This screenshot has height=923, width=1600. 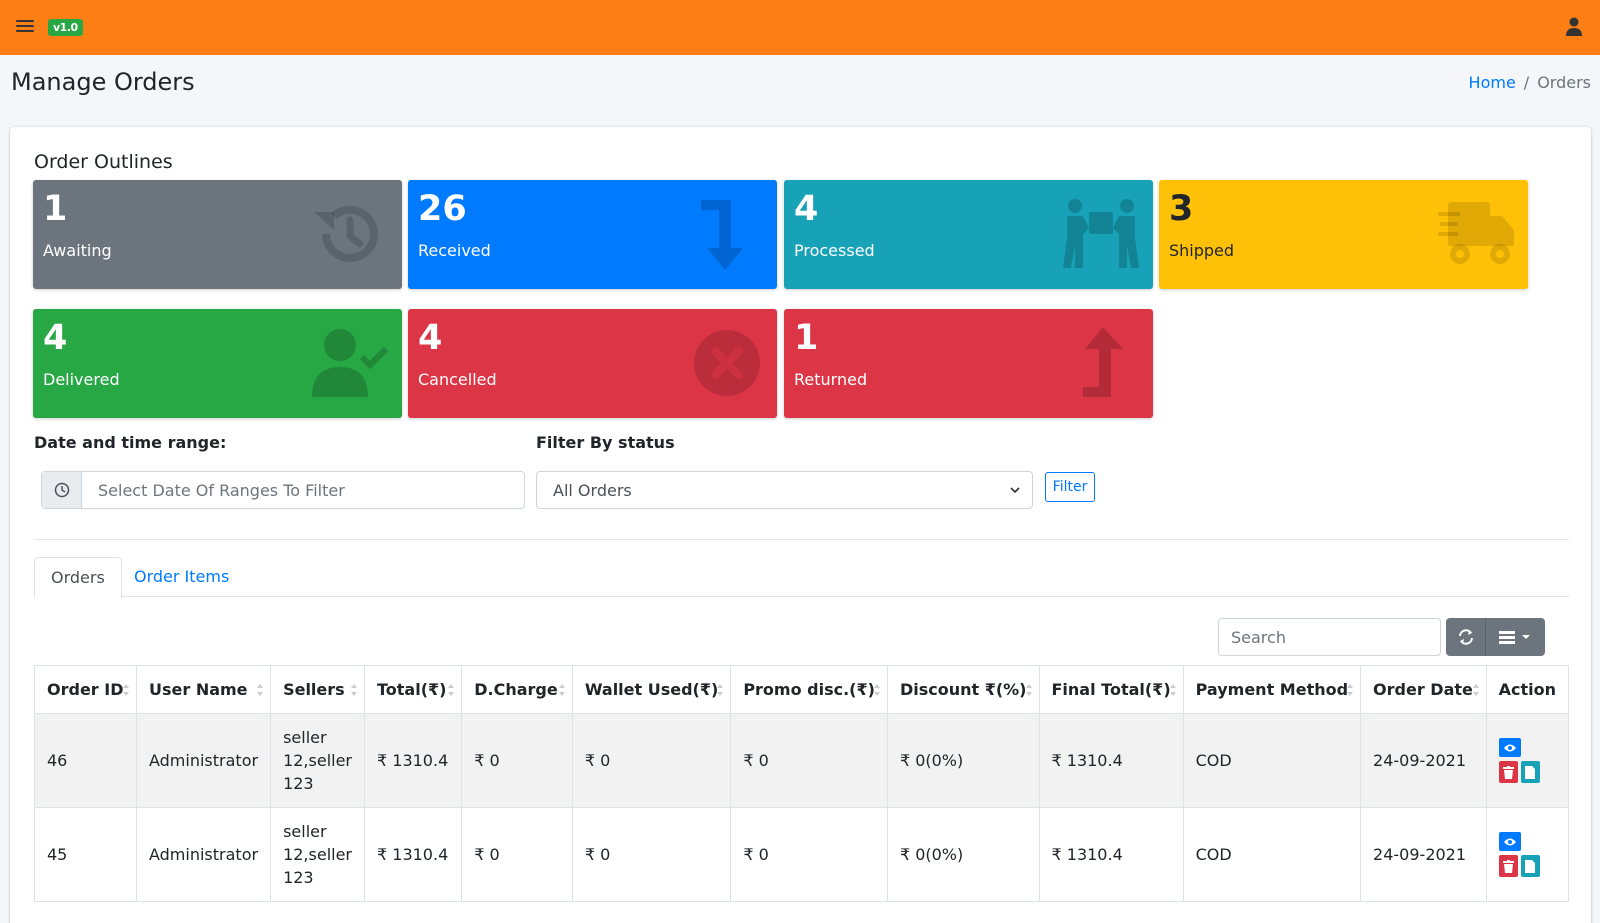 I want to click on cell-order-id: 46, so click(x=85, y=760).